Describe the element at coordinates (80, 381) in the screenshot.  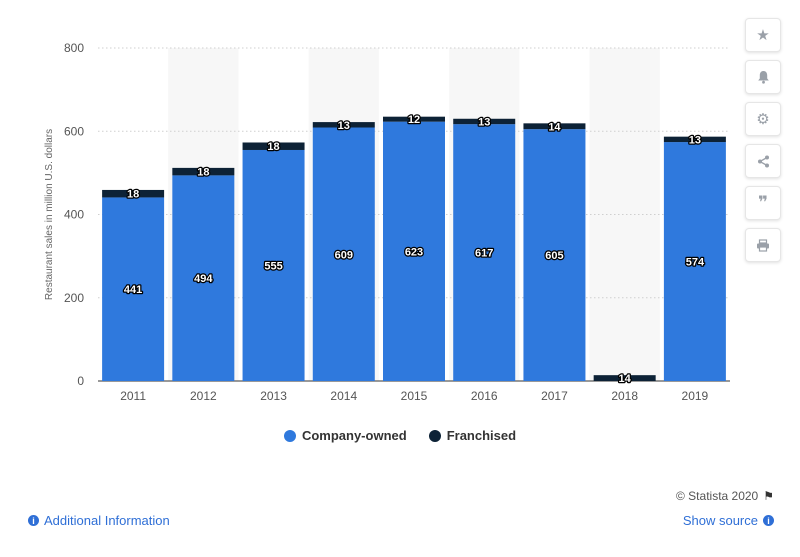
I see `y-tick-label: 0` at that location.